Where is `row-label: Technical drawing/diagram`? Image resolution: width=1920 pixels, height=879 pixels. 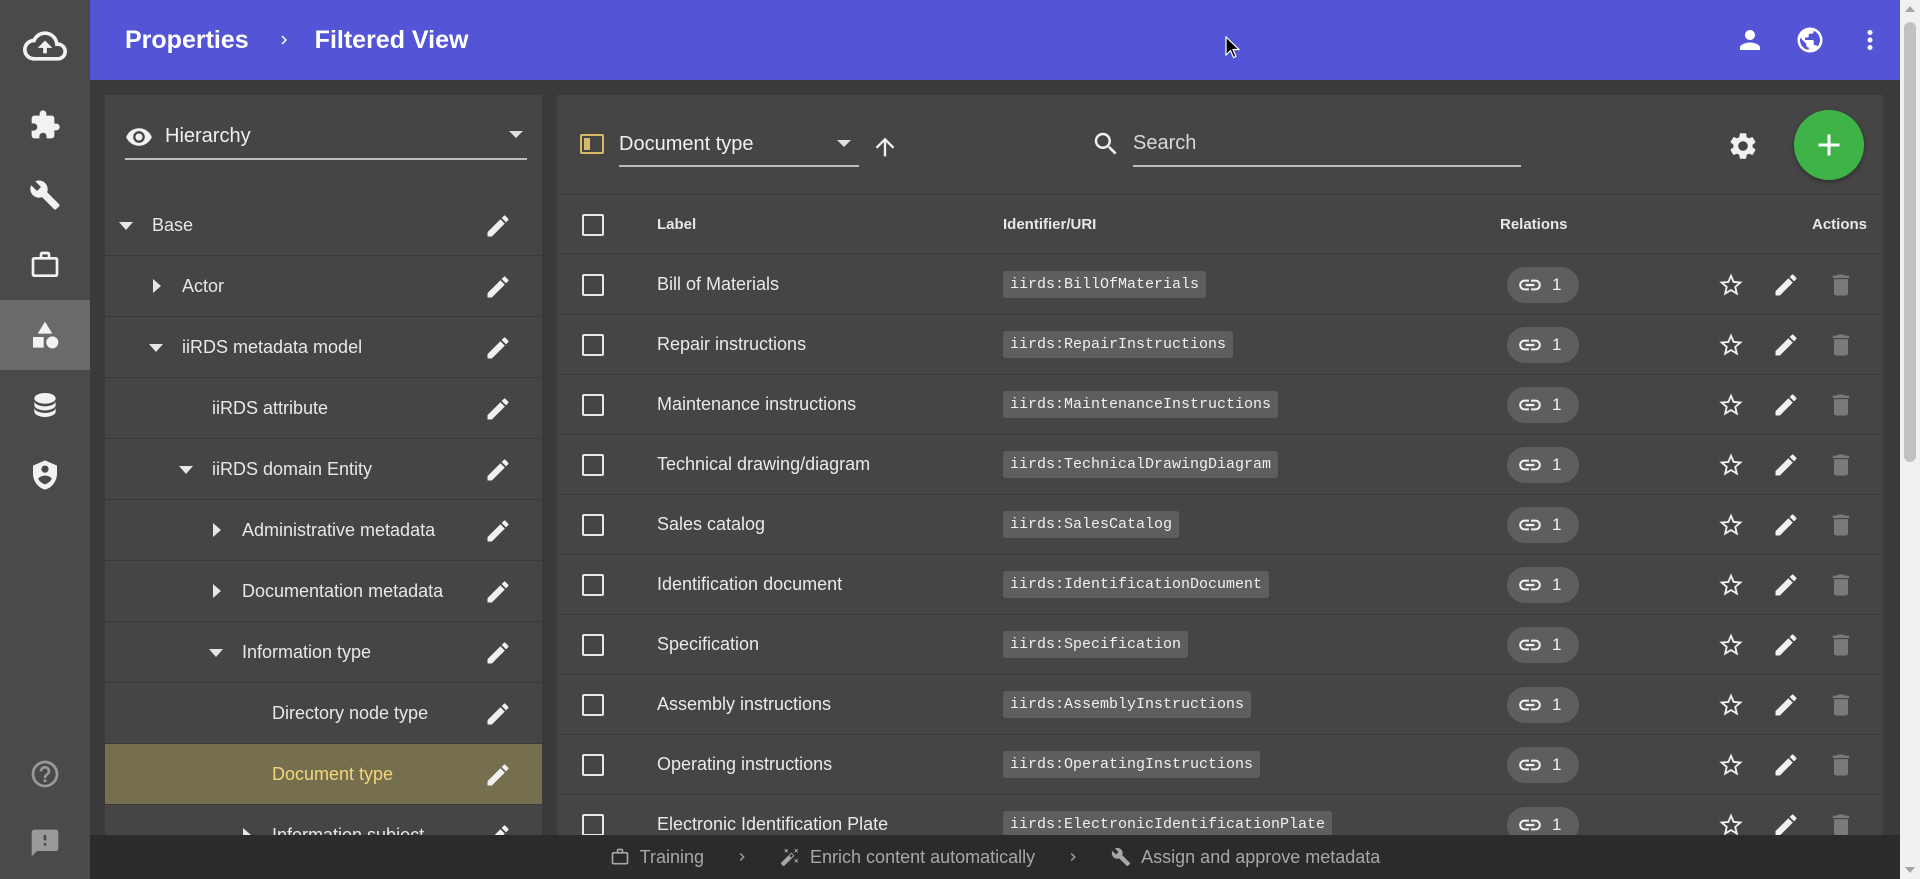 row-label: Technical drawing/diagram is located at coordinates (763, 464).